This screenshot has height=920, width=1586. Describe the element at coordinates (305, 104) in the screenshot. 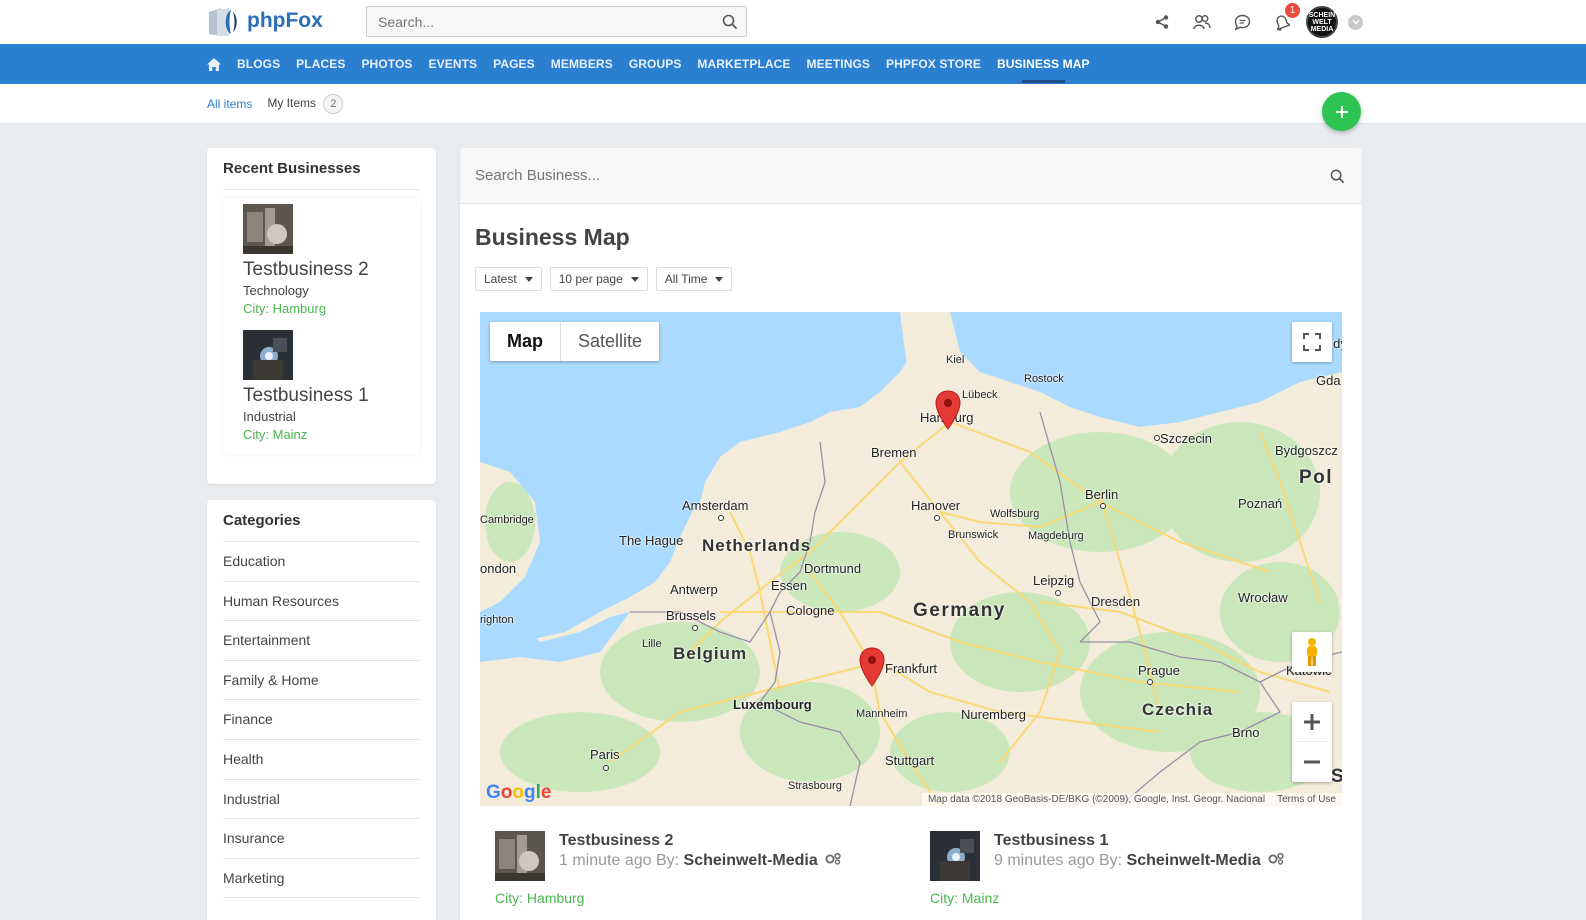

I see `tab-my-items: My Items 2` at that location.